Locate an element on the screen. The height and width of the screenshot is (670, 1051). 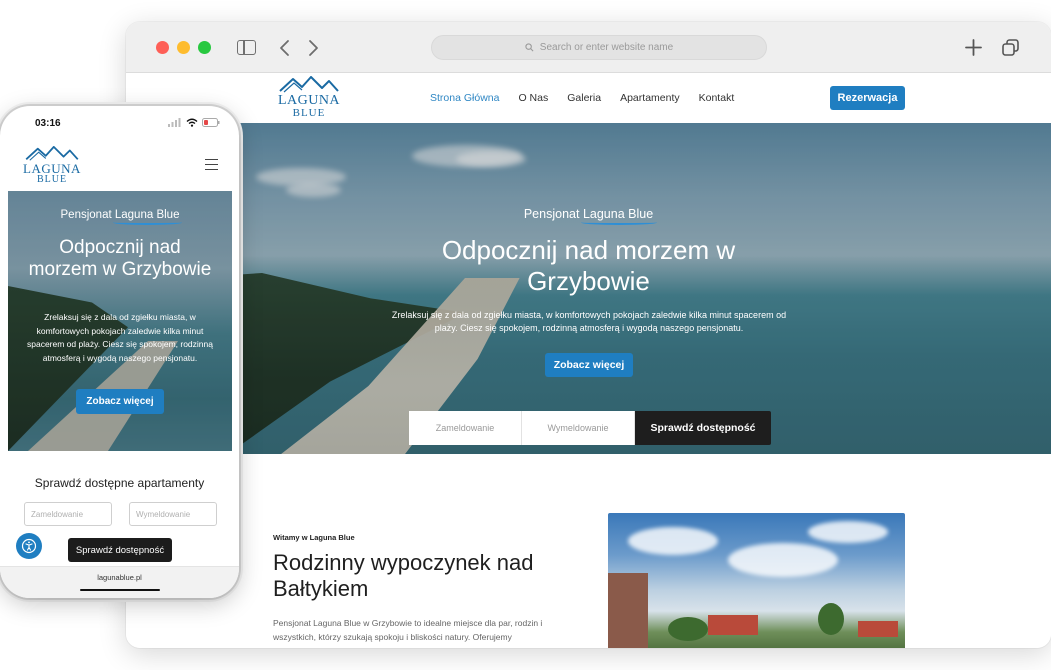
nav-apartments: Apartamenty is located at coordinates (650, 98).